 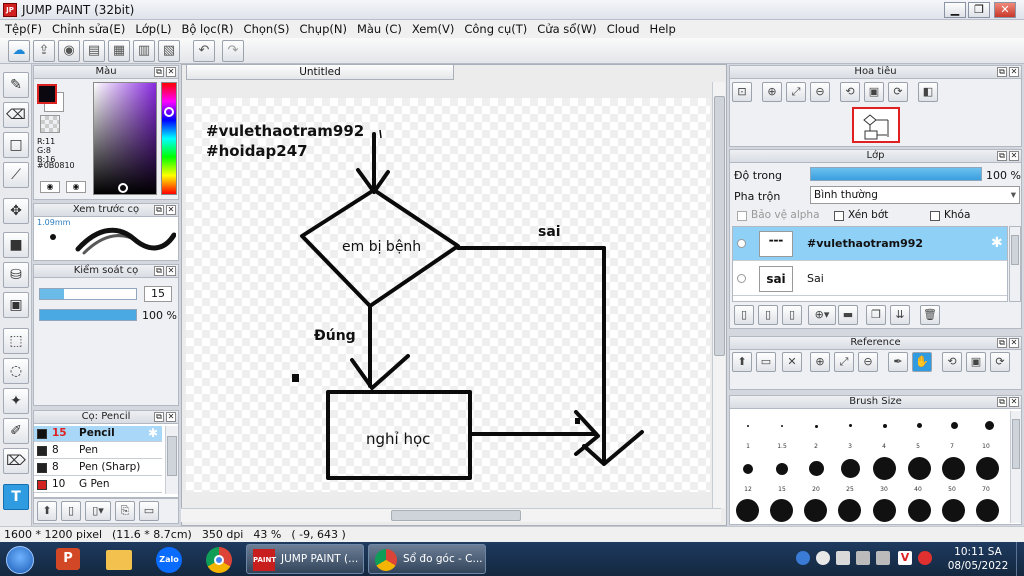 What do you see at coordinates (320, 72) in the screenshot?
I see `document-tab: Untitled` at bounding box center [320, 72].